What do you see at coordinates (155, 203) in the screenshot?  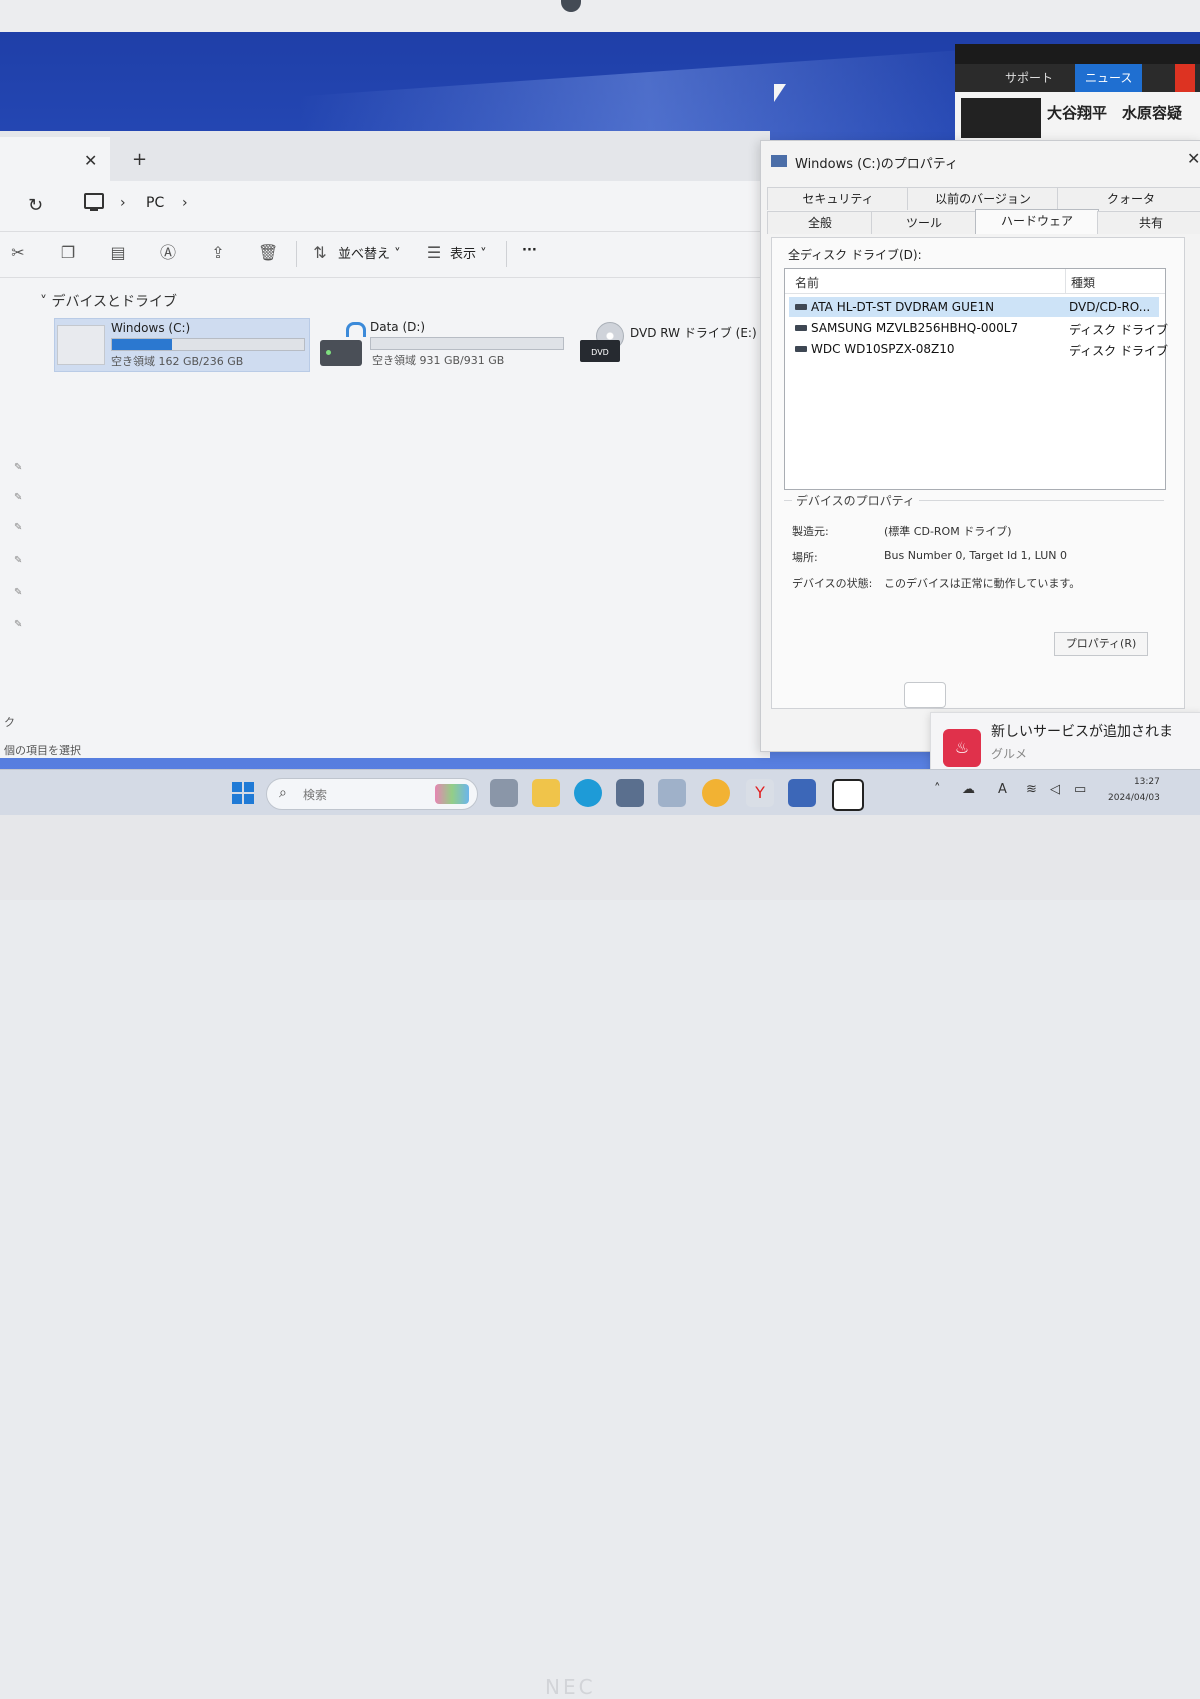 I see `breadcrumb-pc: PC` at bounding box center [155, 203].